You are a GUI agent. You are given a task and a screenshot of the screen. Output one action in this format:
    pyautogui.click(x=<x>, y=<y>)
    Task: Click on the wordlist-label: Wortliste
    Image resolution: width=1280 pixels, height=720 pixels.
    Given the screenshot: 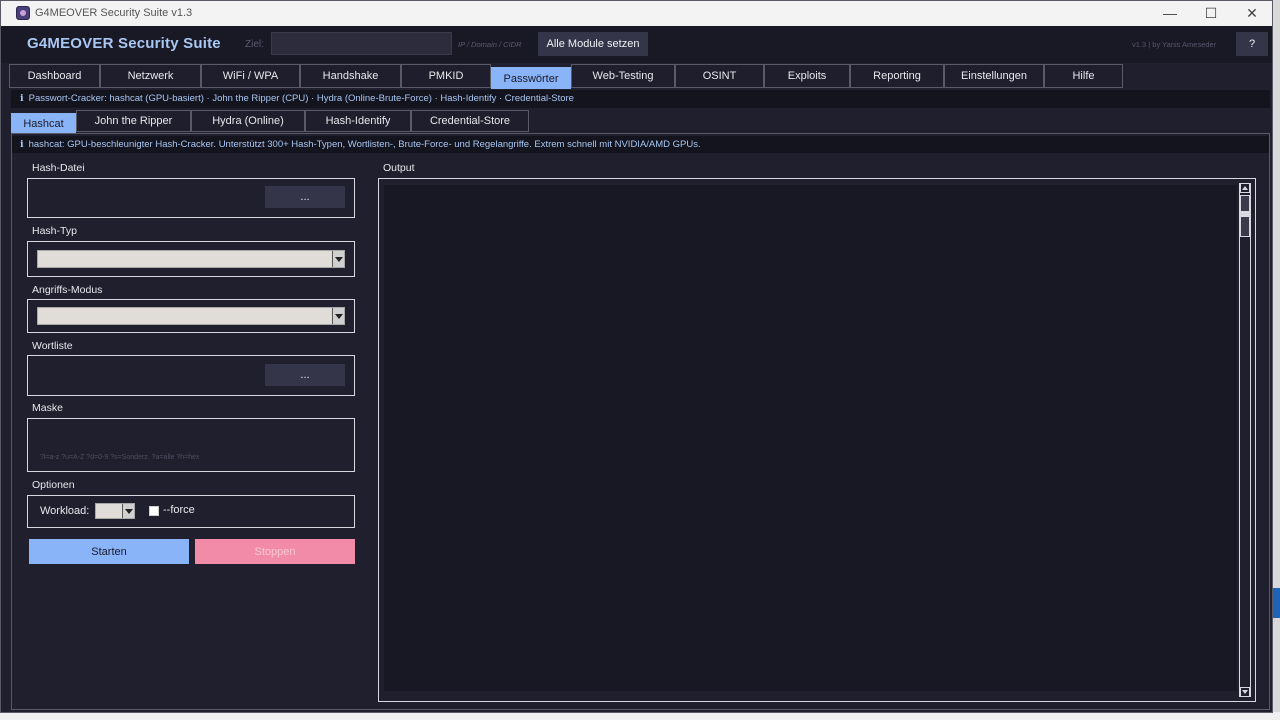 What is the action you would take?
    pyautogui.click(x=52, y=346)
    